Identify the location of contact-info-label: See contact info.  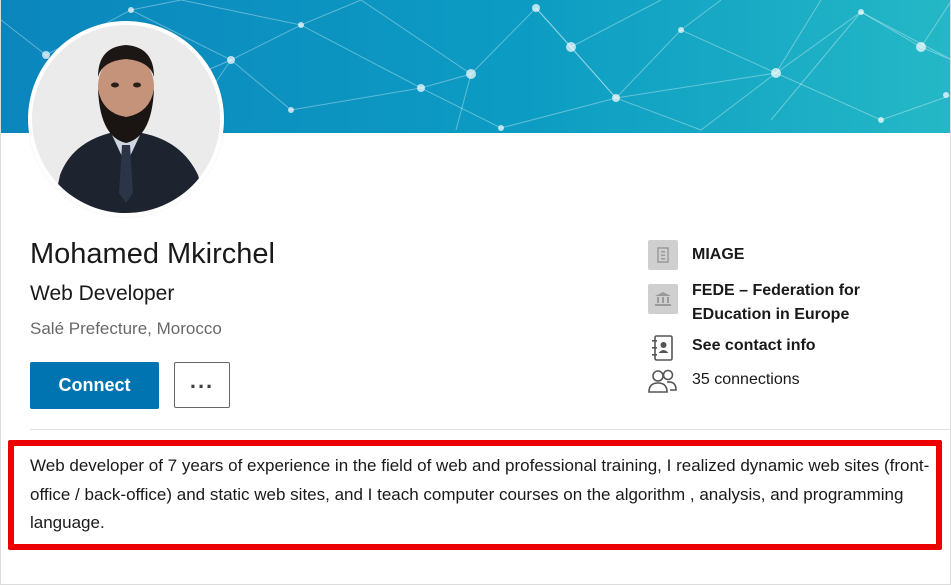
(754, 345).